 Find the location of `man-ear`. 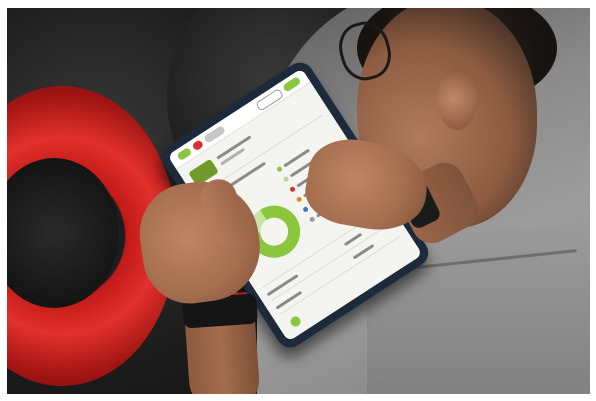

man-ear is located at coordinates (457, 99).